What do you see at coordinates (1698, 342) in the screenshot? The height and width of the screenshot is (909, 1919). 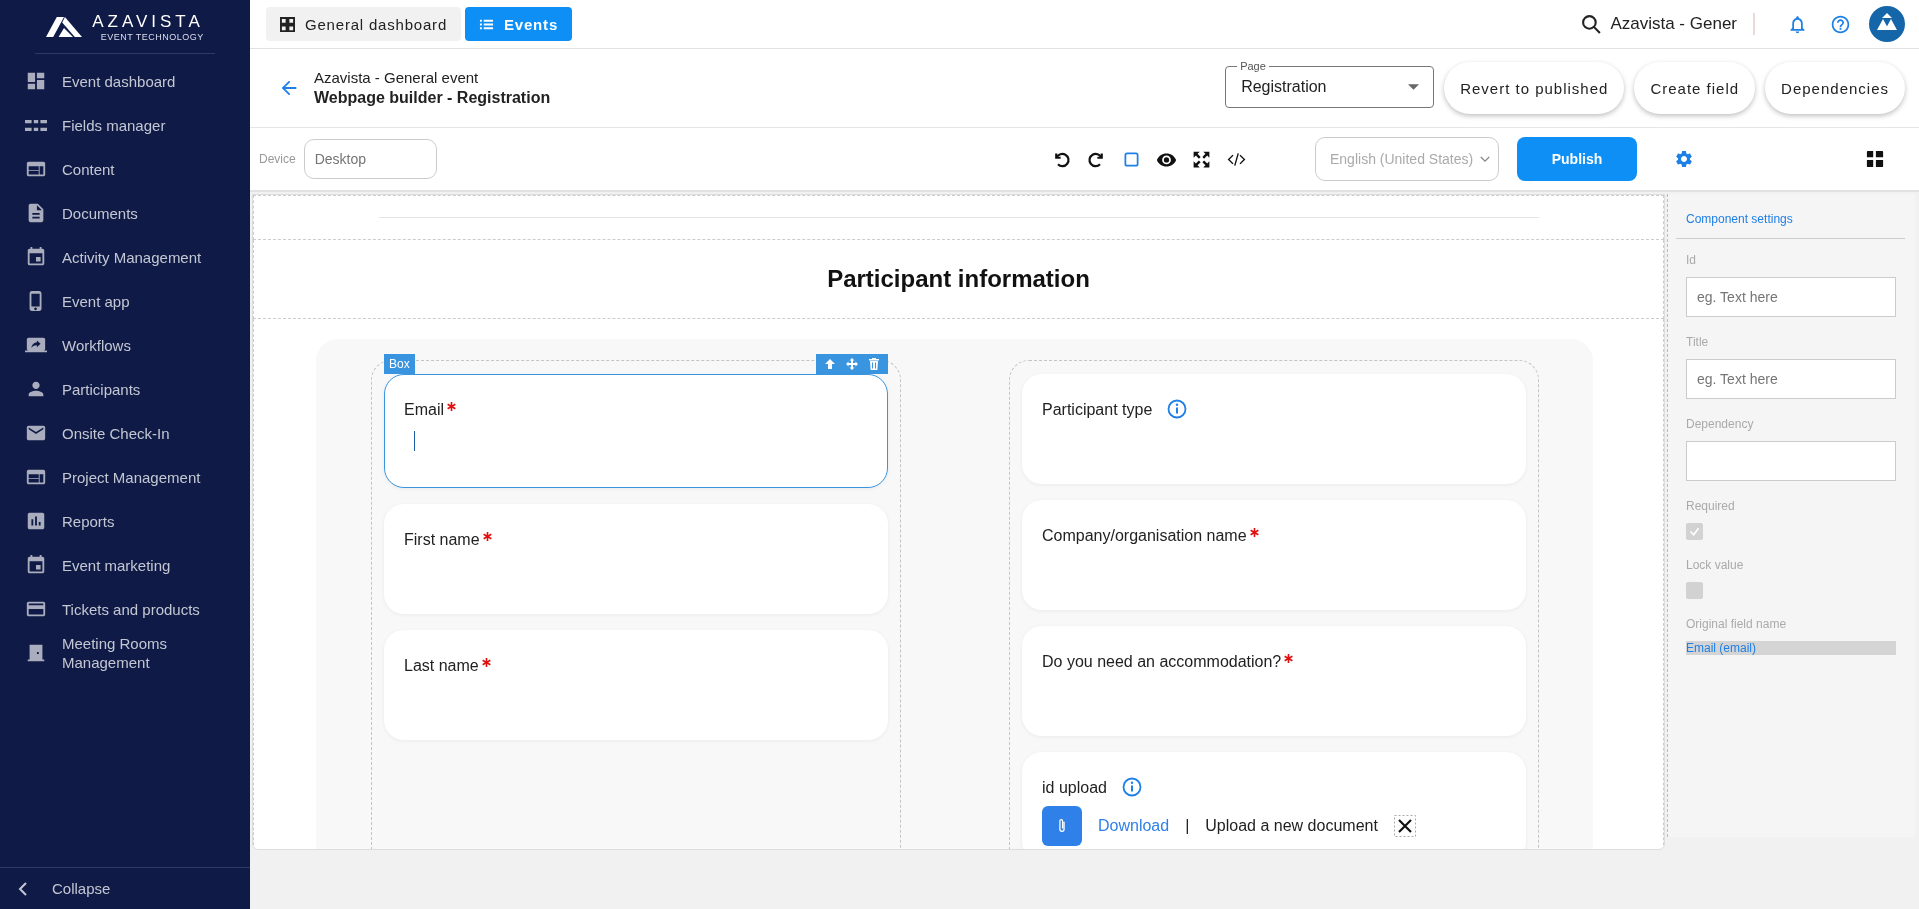 I see `setting-label: Title` at bounding box center [1698, 342].